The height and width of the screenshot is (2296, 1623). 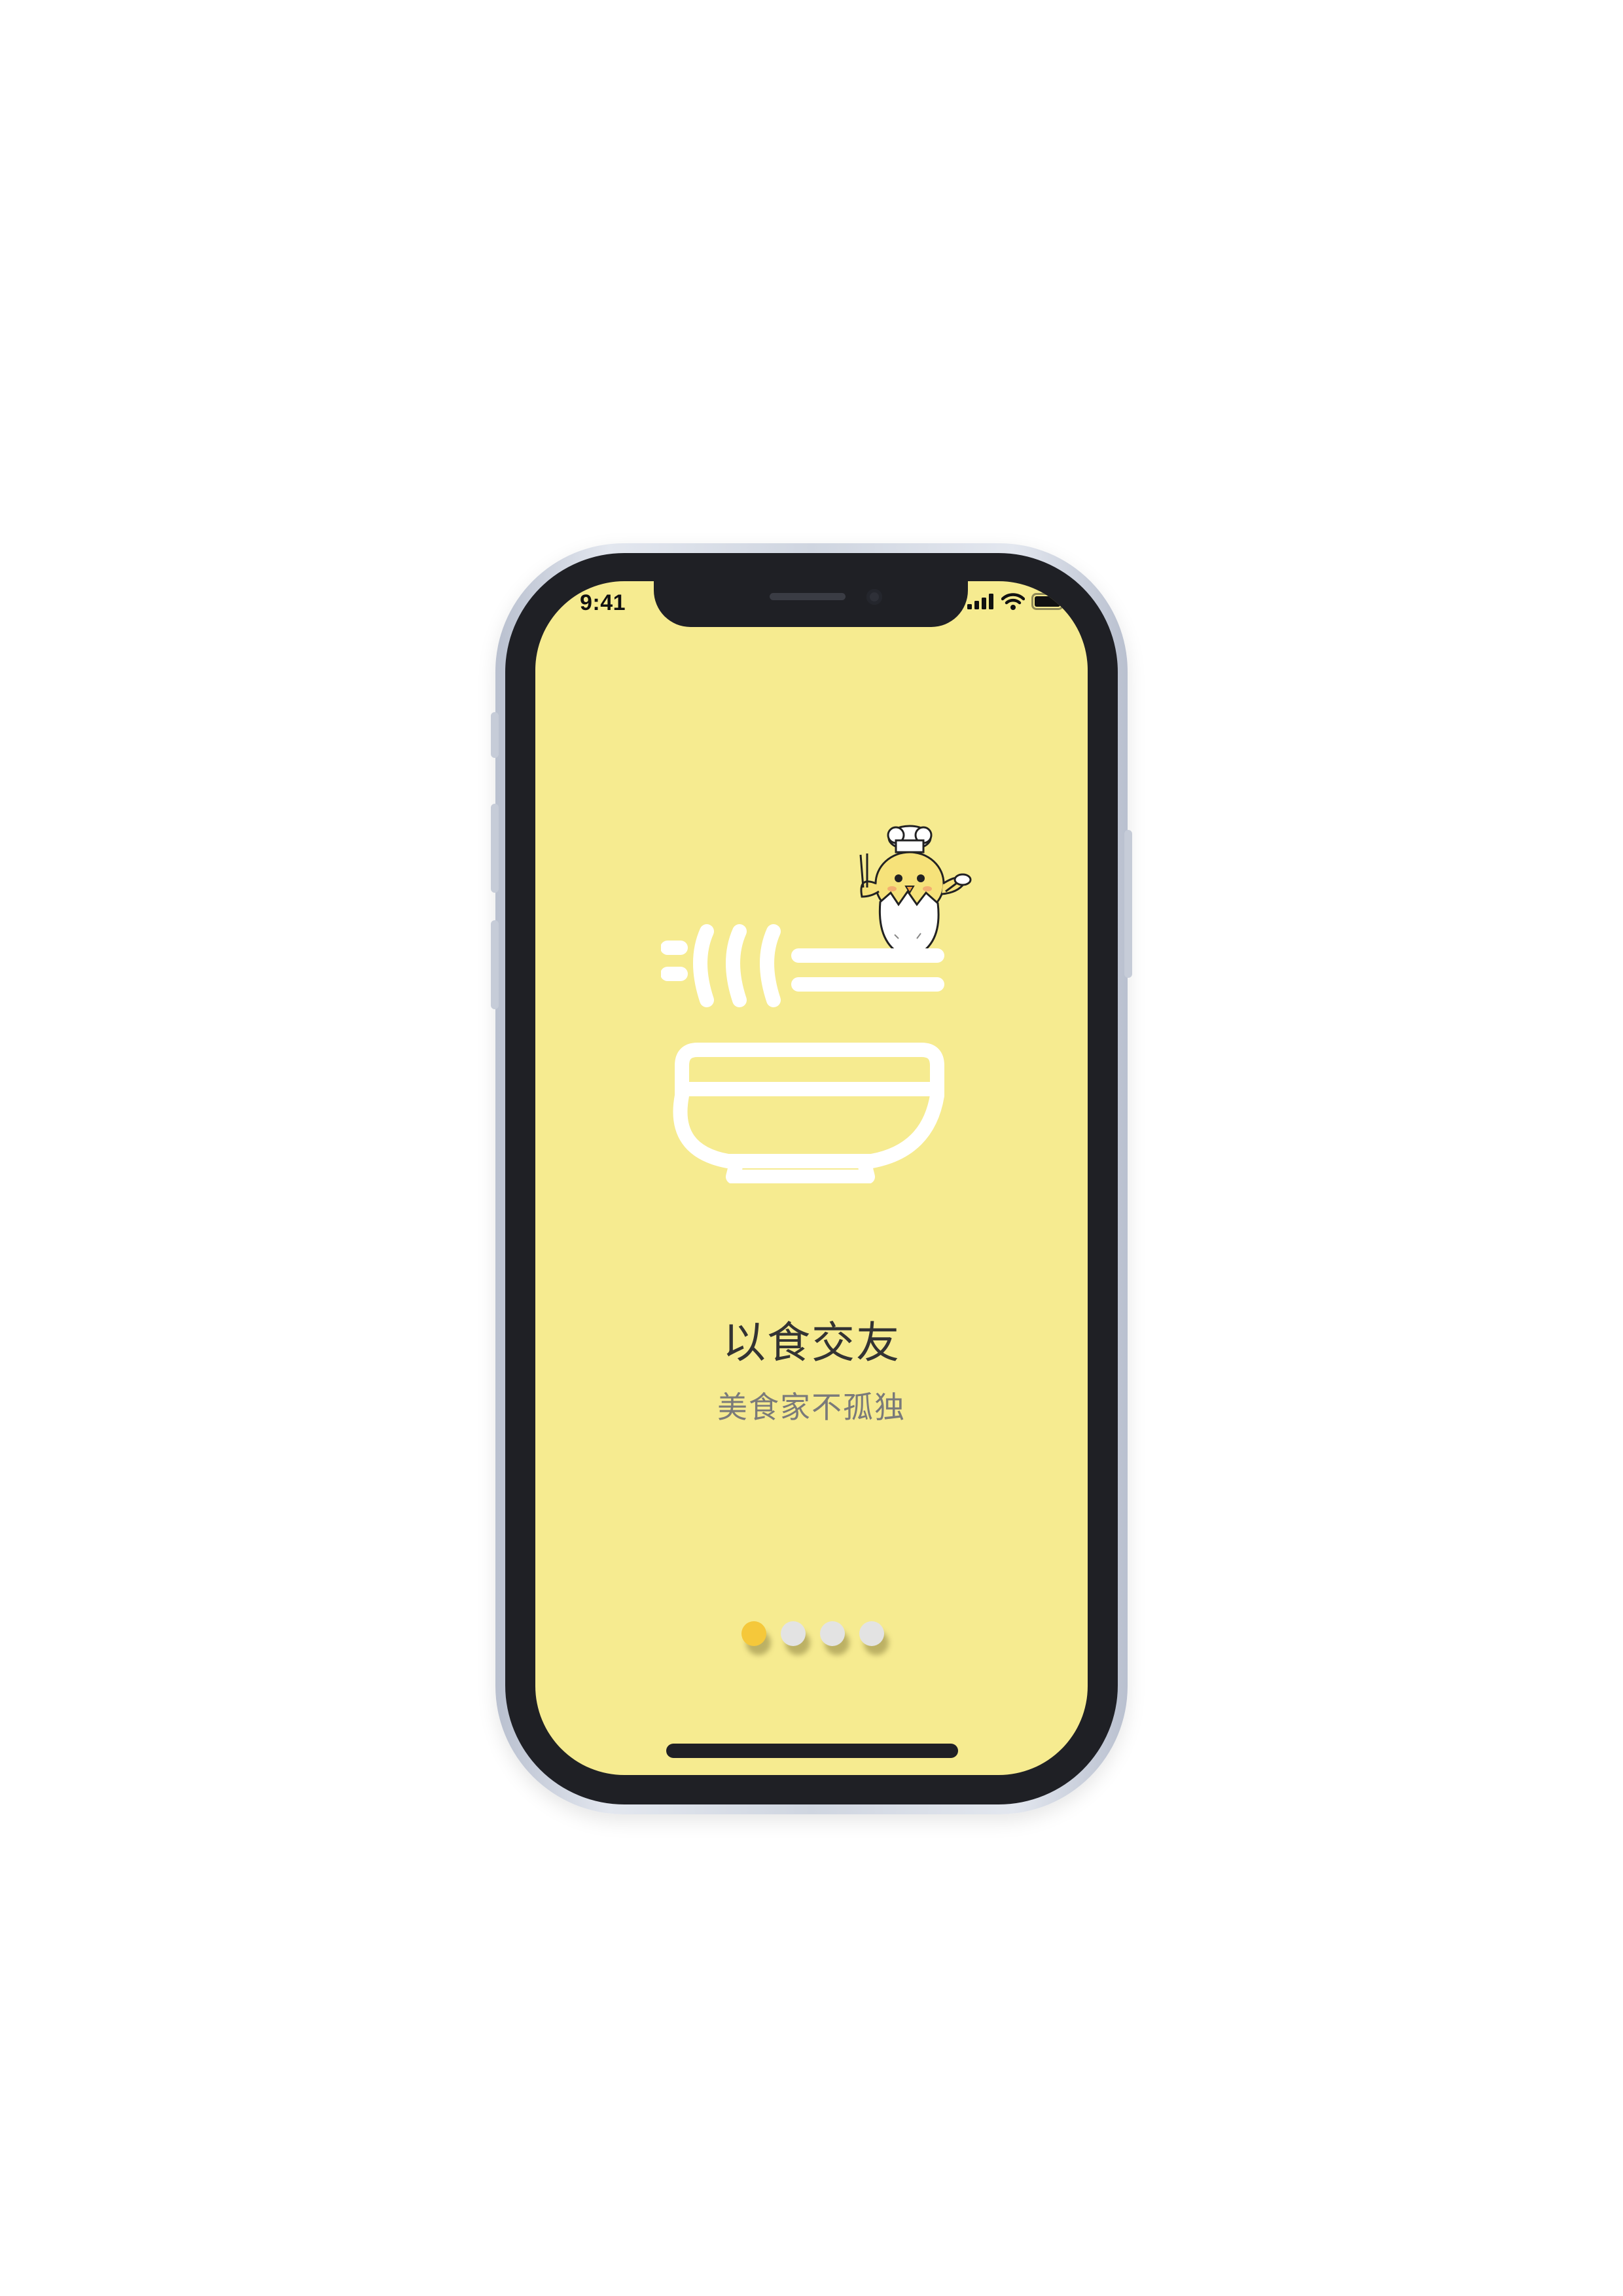 I want to click on onboarding-title: 以食交友, so click(x=811, y=1343).